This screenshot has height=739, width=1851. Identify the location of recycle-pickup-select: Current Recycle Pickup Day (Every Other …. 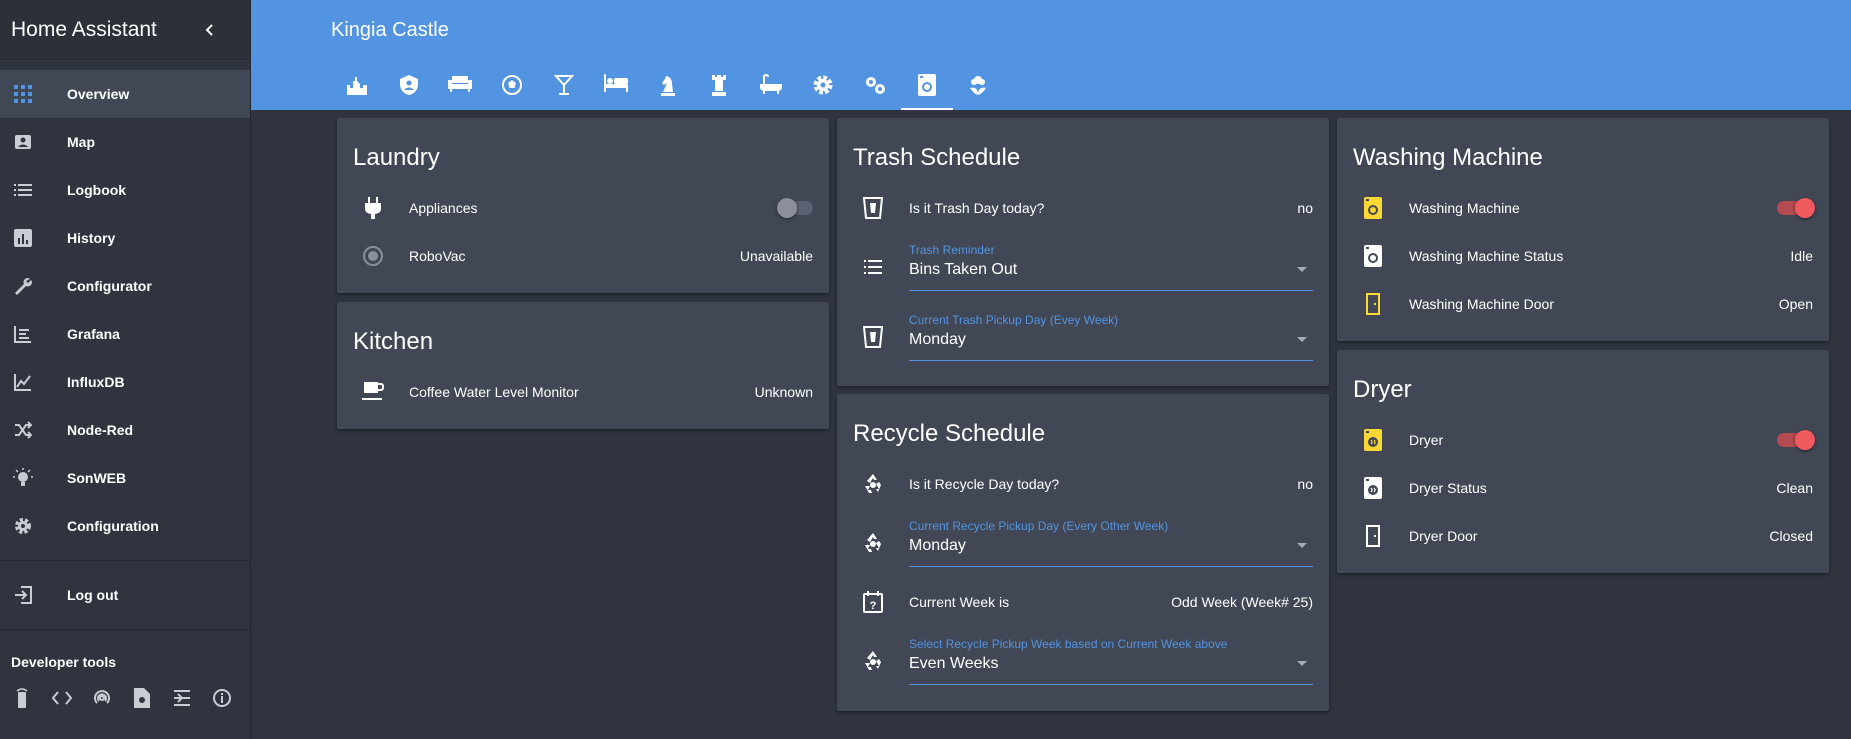
(1111, 543).